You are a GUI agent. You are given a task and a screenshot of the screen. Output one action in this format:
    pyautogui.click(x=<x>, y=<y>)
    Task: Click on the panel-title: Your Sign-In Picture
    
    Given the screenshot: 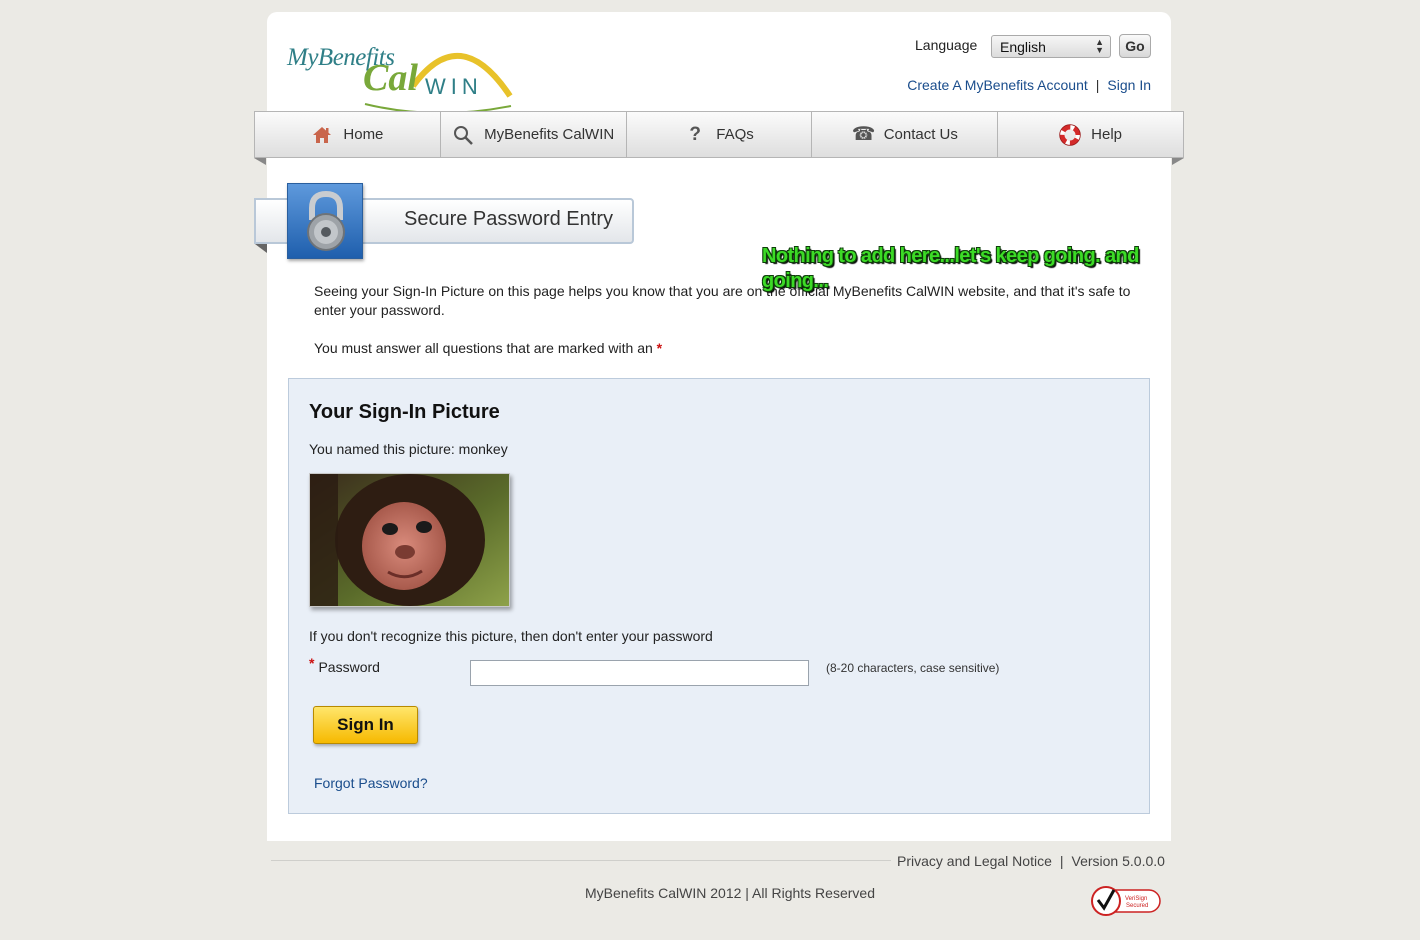 What is the action you would take?
    pyautogui.click(x=404, y=412)
    